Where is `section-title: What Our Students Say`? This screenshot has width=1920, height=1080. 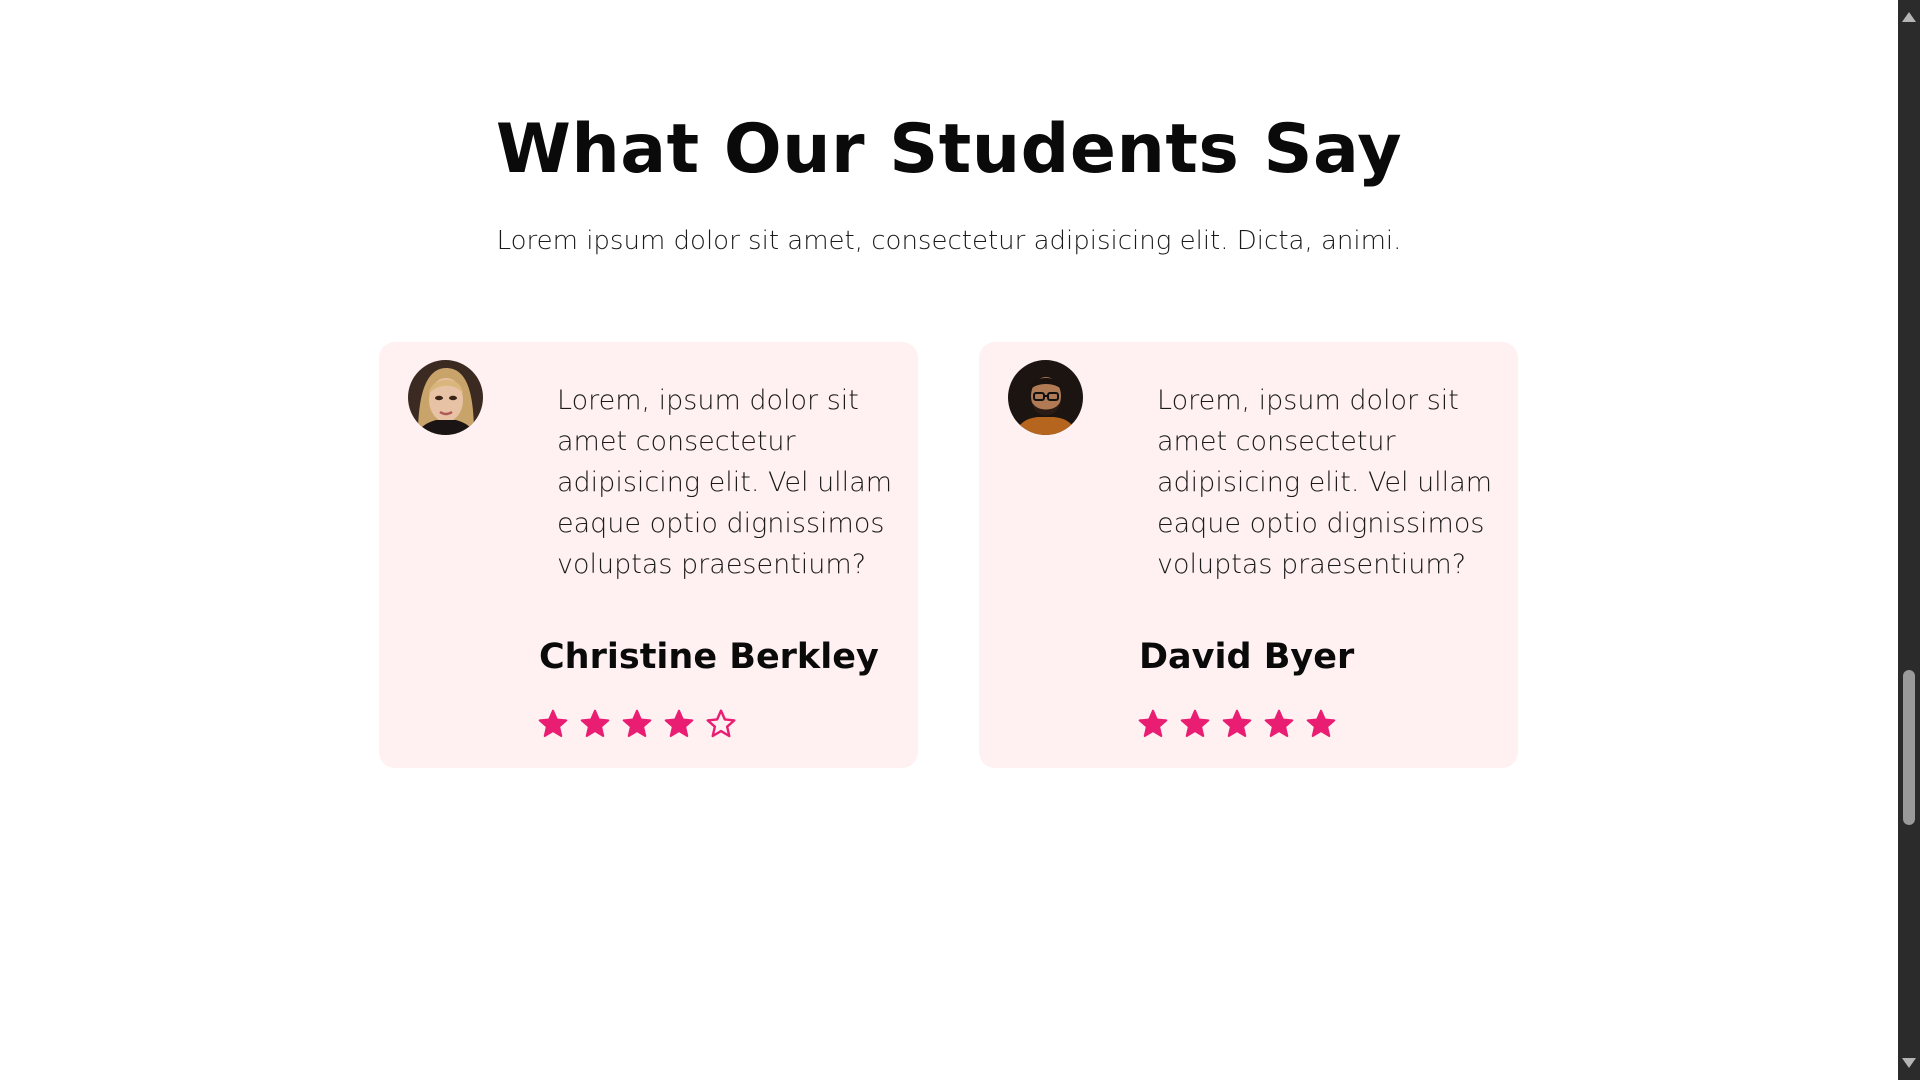
section-title: What Our Students Say is located at coordinates (949, 149).